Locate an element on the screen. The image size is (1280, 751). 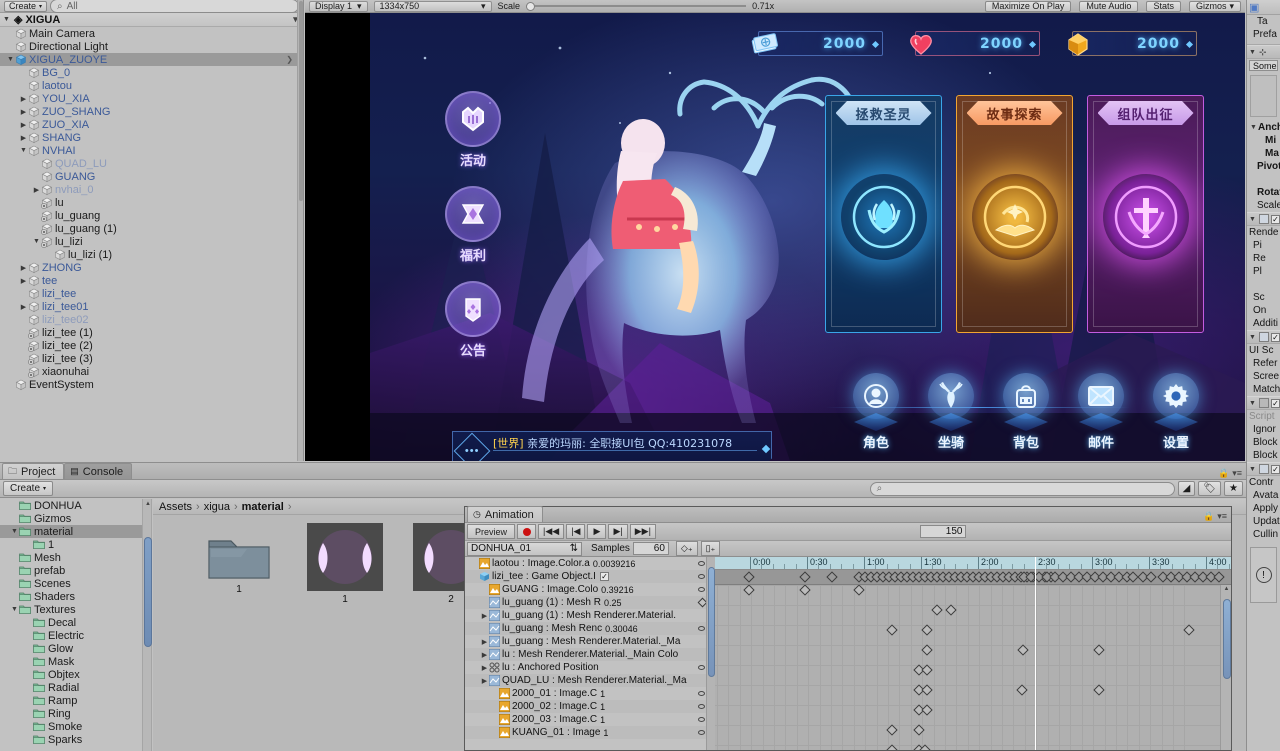
hierarchy-item-lu-guang: ▶ lu_guang is located at coordinates (151, 215).